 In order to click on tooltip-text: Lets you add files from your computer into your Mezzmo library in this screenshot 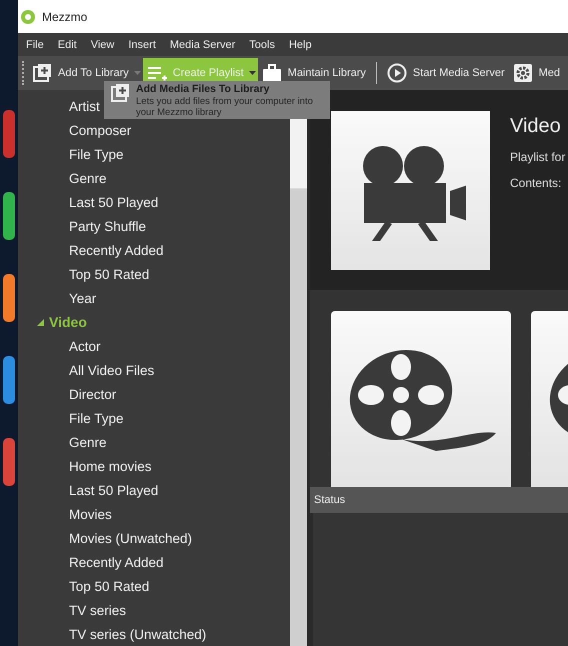, I will do `click(225, 107)`.